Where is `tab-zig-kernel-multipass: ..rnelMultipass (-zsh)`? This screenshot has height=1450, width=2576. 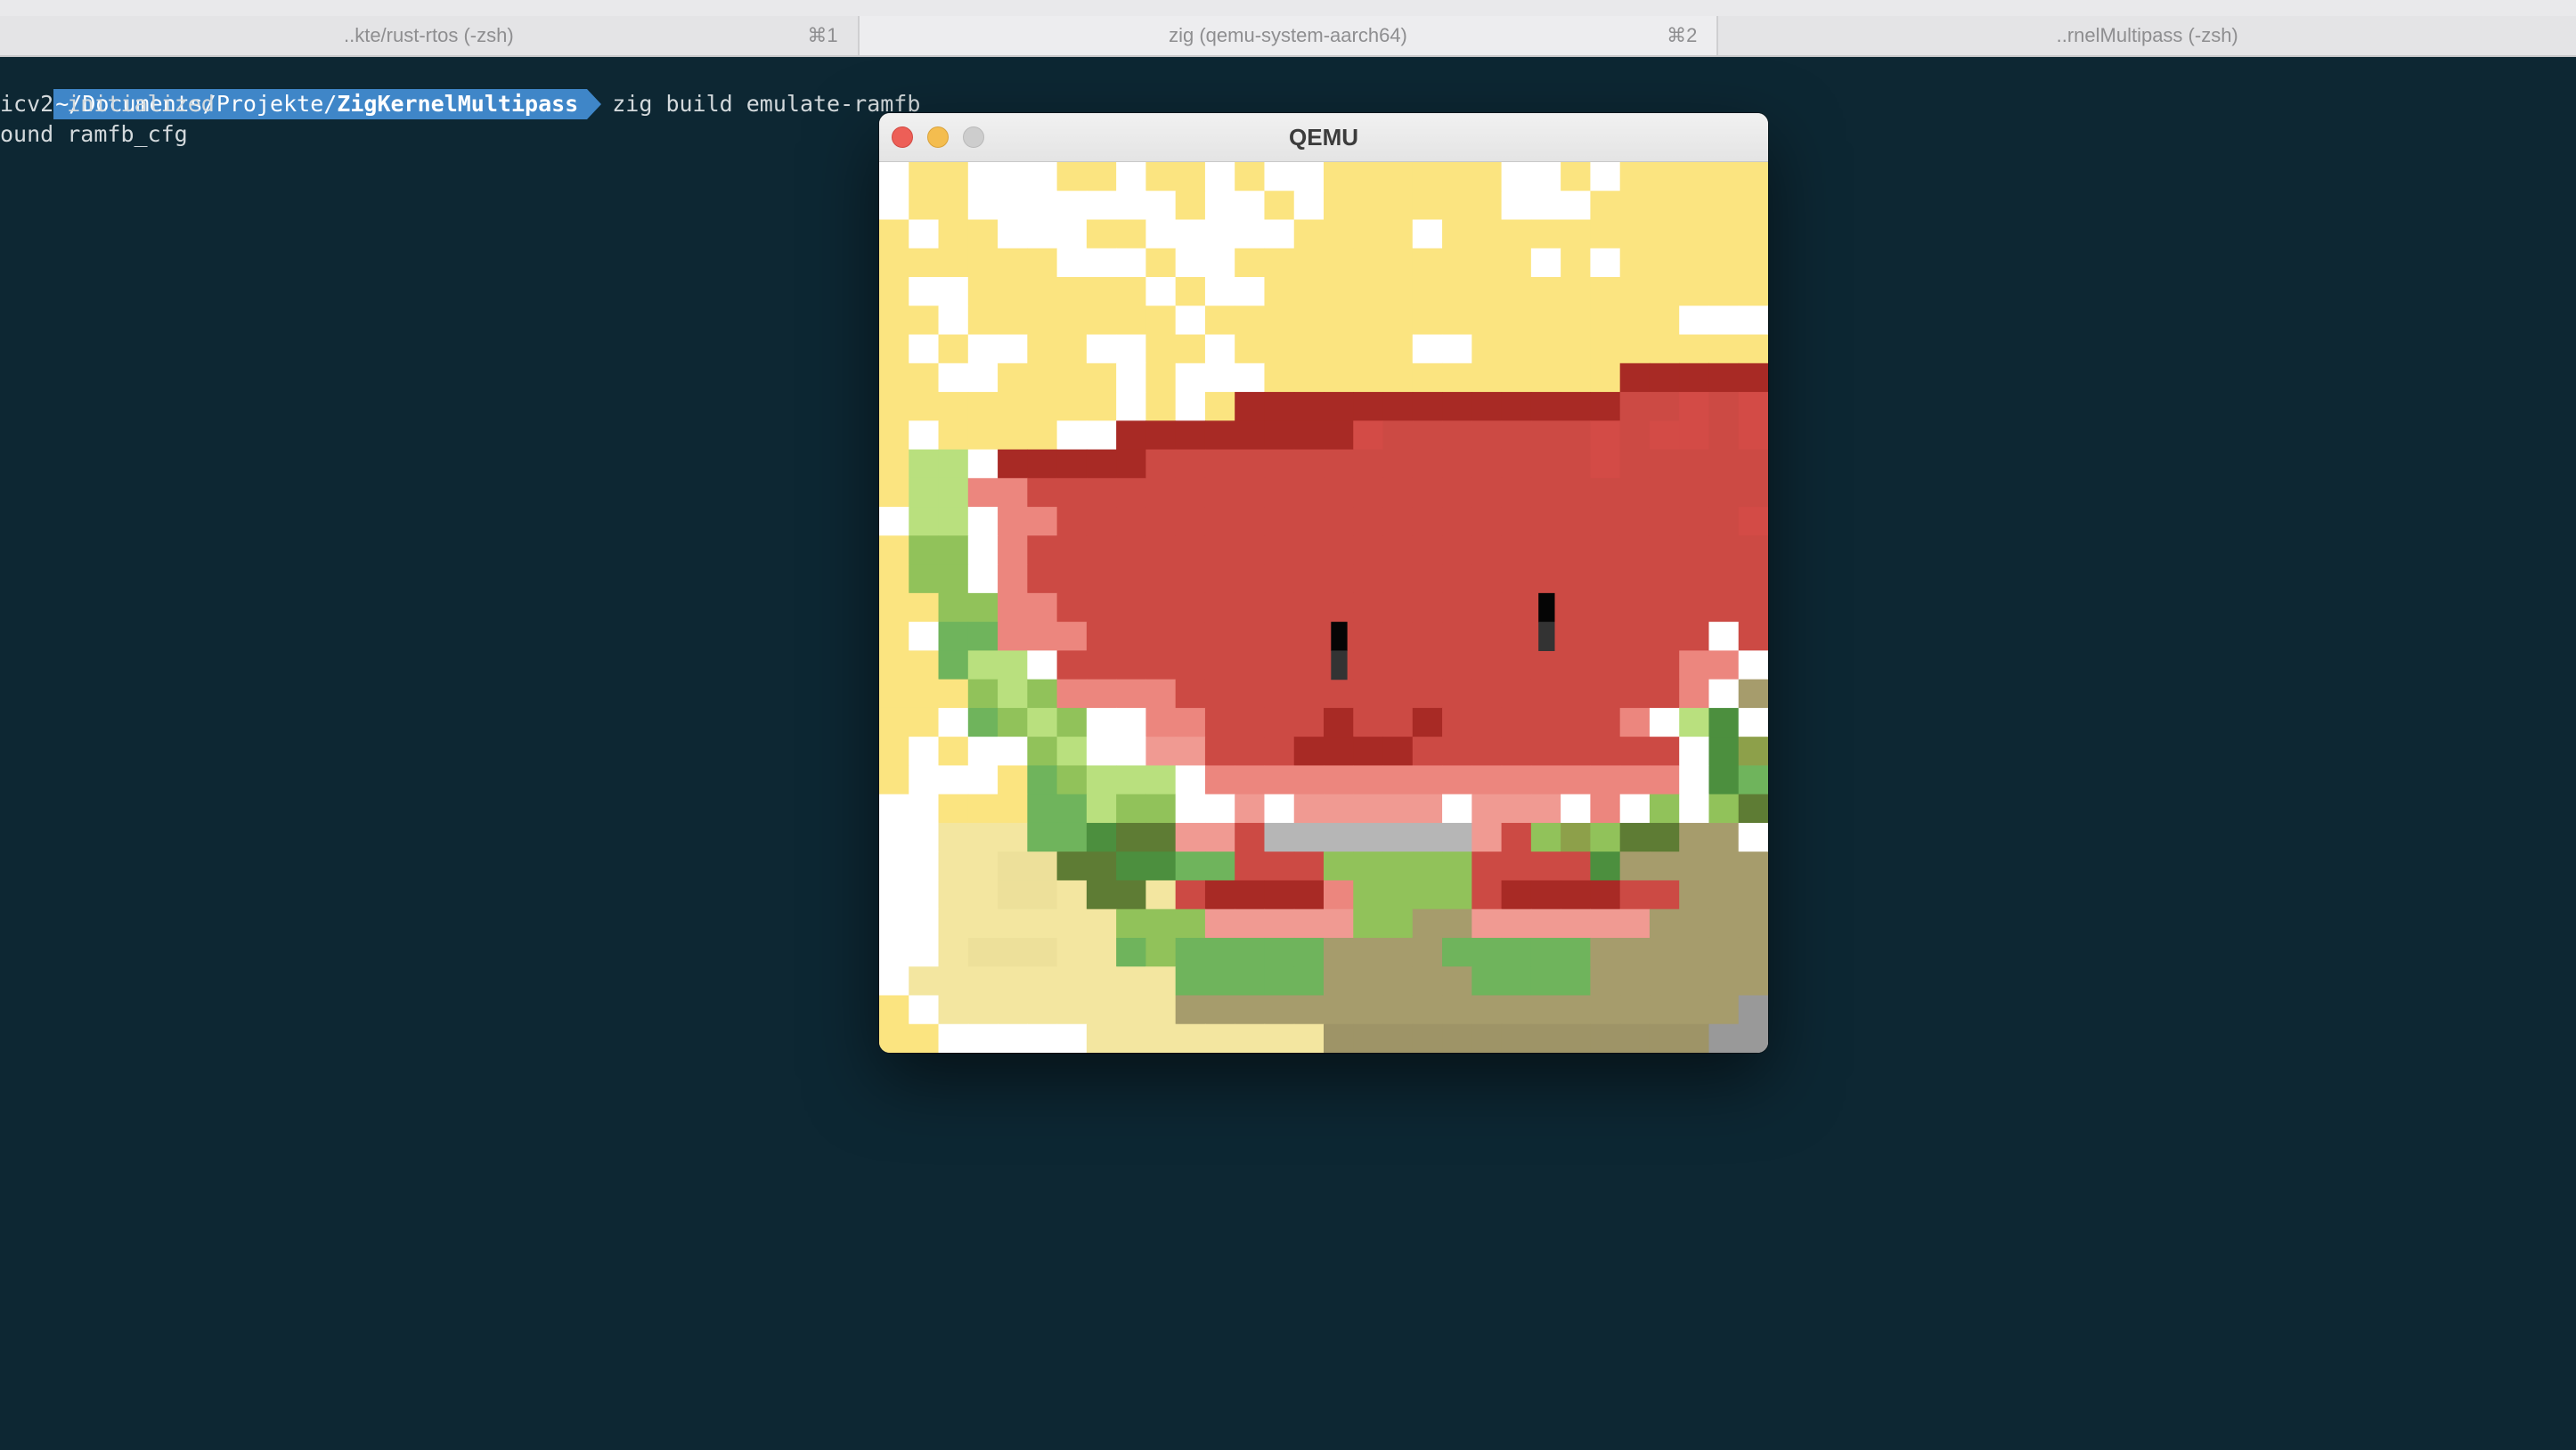
tab-zig-kernel-multipass: ..rnelMultipass (-zsh) is located at coordinates (2147, 35).